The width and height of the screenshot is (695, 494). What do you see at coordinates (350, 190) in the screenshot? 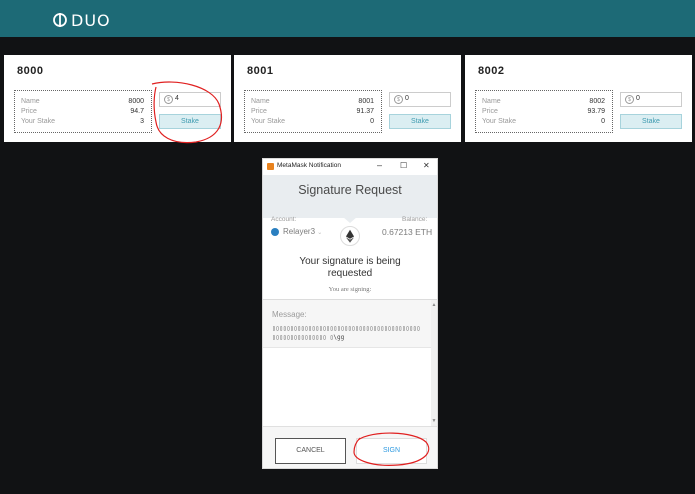
I see `signature-request-title: Signature Request` at bounding box center [350, 190].